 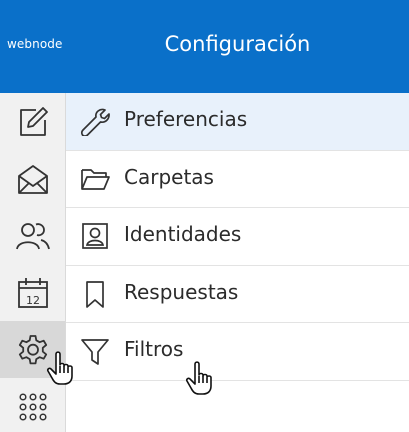 What do you see at coordinates (95, 179) in the screenshot?
I see `folder-icon` at bounding box center [95, 179].